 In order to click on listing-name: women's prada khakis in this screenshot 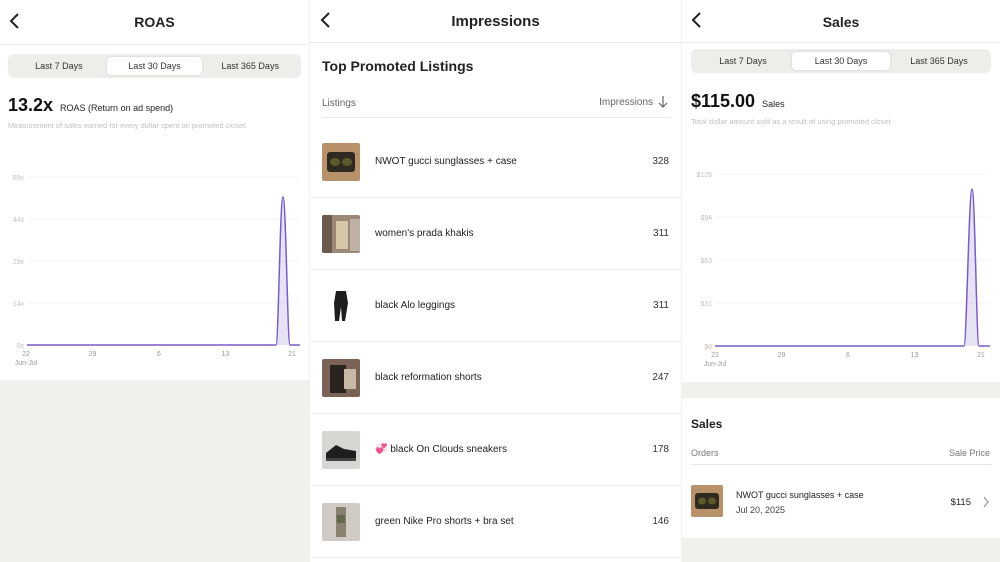, I will do `click(424, 233)`.